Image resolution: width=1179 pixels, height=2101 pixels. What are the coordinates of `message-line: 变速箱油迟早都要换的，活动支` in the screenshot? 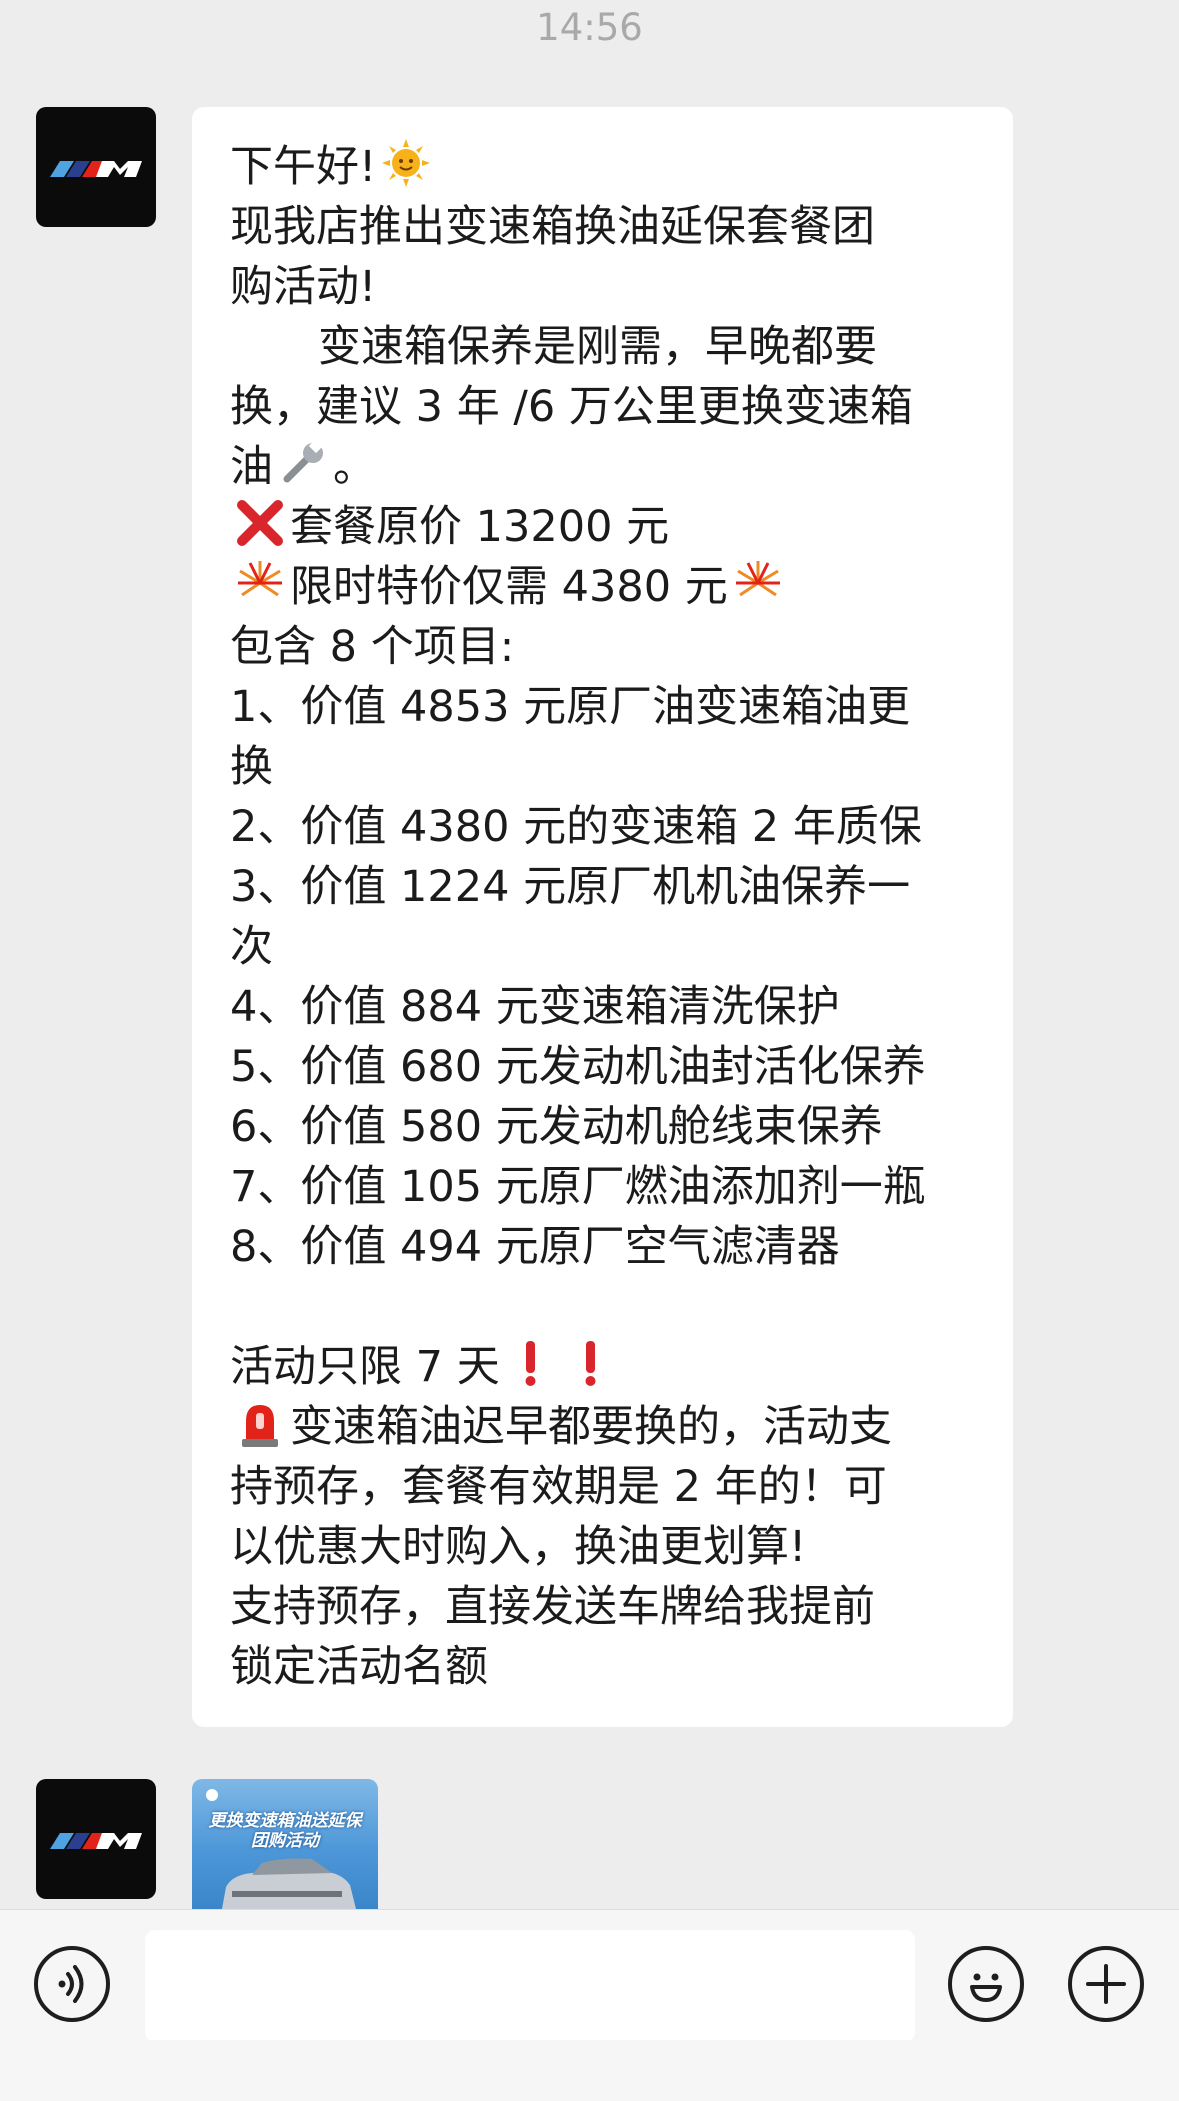 It's located at (606, 1427).